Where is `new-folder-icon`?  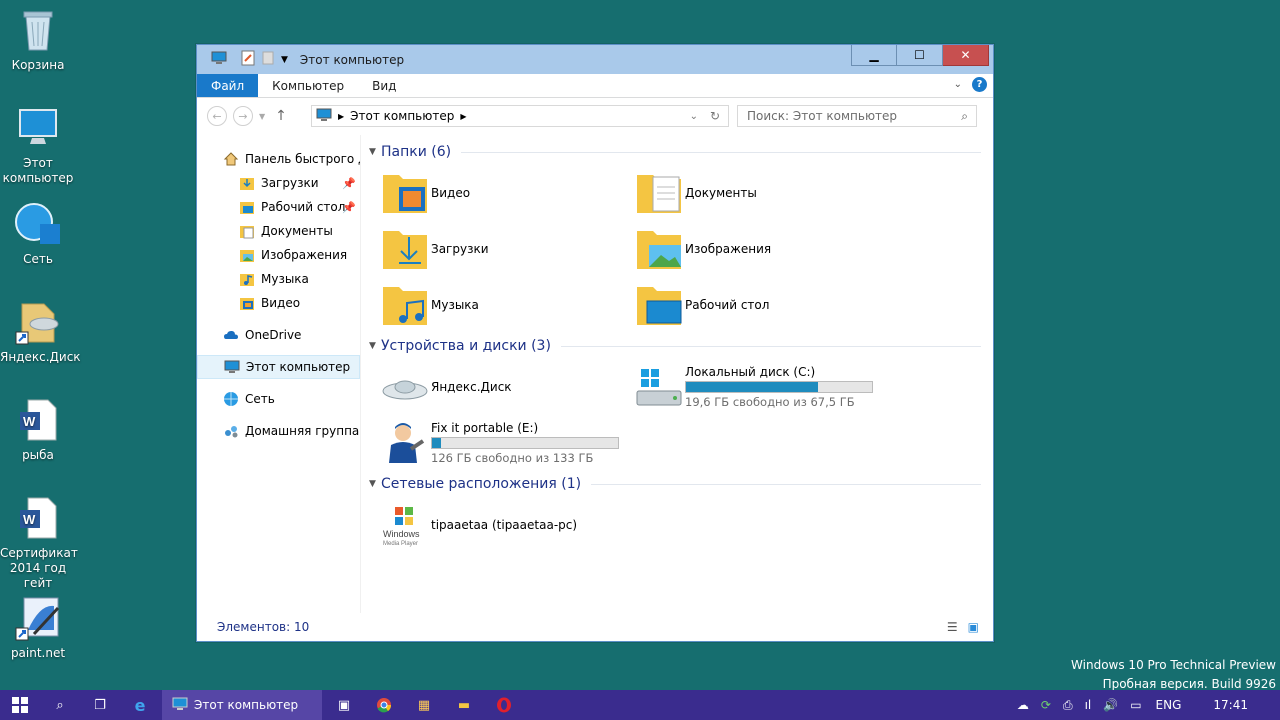 new-folder-icon is located at coordinates (268, 59).